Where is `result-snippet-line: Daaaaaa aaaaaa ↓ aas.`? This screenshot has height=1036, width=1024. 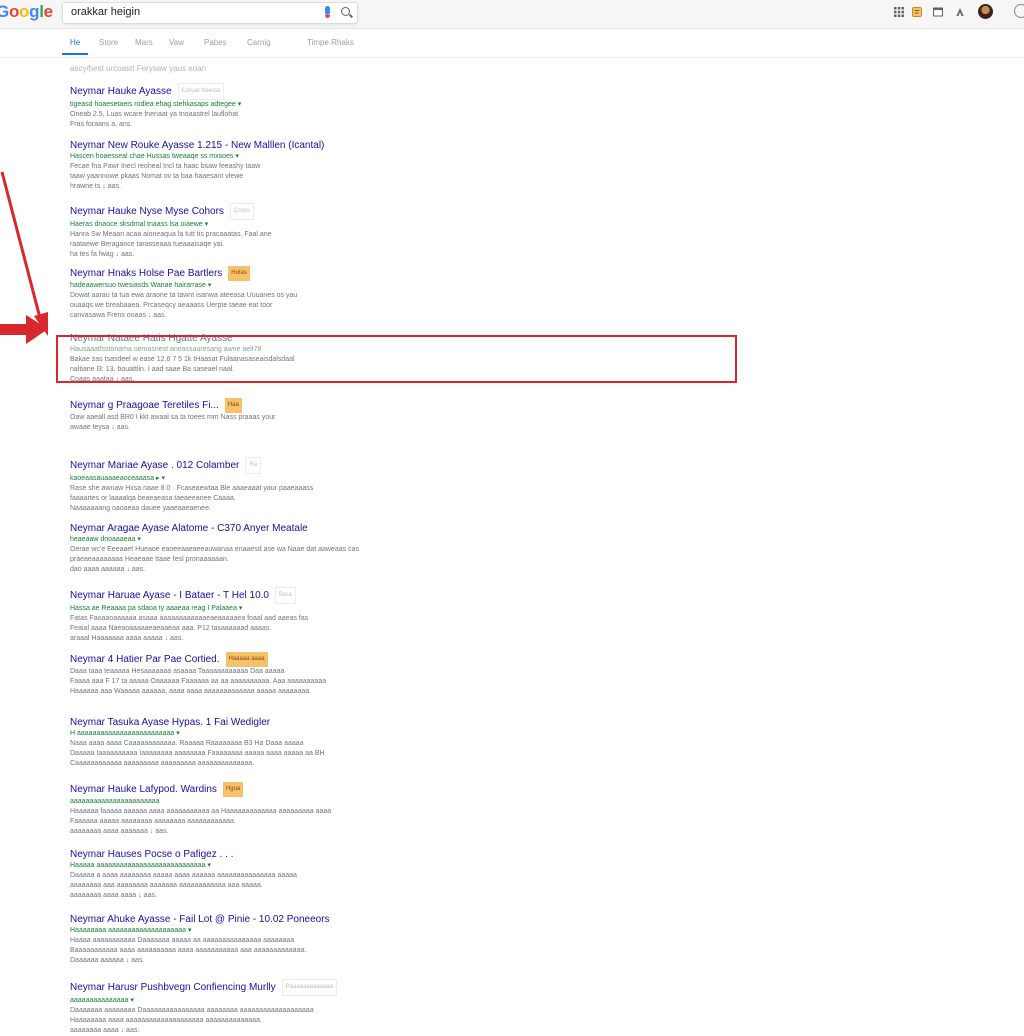 result-snippet-line: Daaaaaa aaaaaa ↓ aas. is located at coordinates (107, 960).